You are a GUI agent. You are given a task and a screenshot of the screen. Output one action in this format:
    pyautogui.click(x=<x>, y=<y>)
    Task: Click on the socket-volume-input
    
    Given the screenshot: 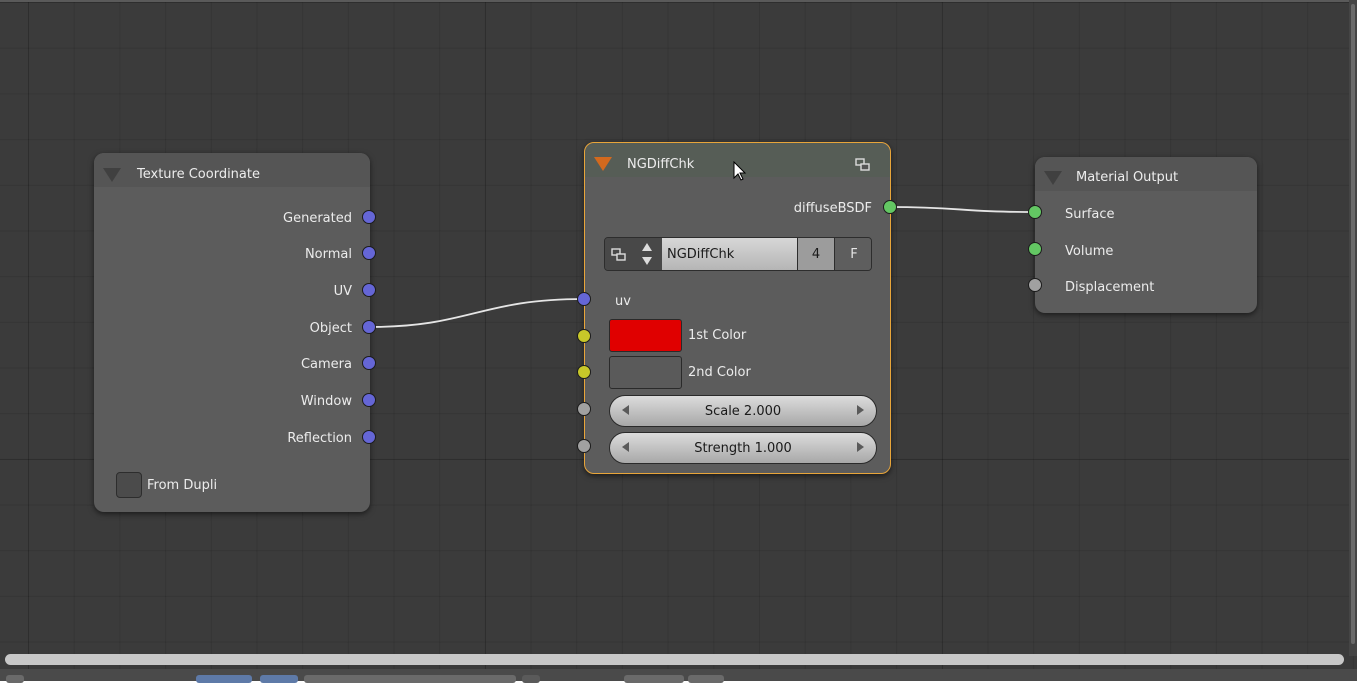 What is the action you would take?
    pyautogui.click(x=1035, y=249)
    